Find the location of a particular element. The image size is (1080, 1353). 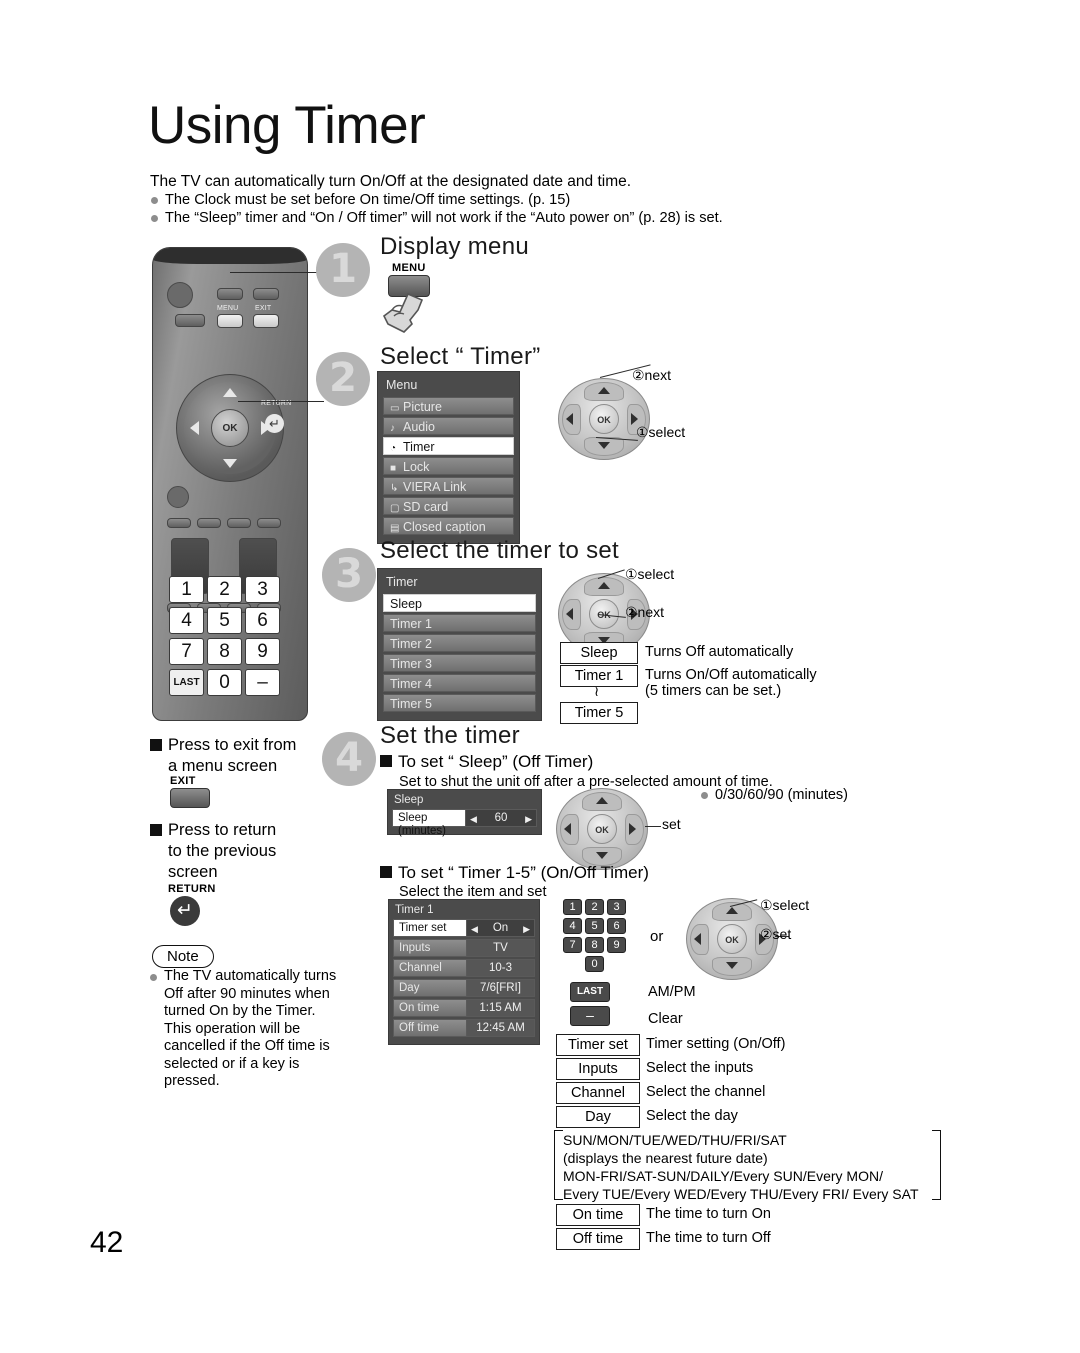

page-title: Using Timer is located at coordinates (287, 125).